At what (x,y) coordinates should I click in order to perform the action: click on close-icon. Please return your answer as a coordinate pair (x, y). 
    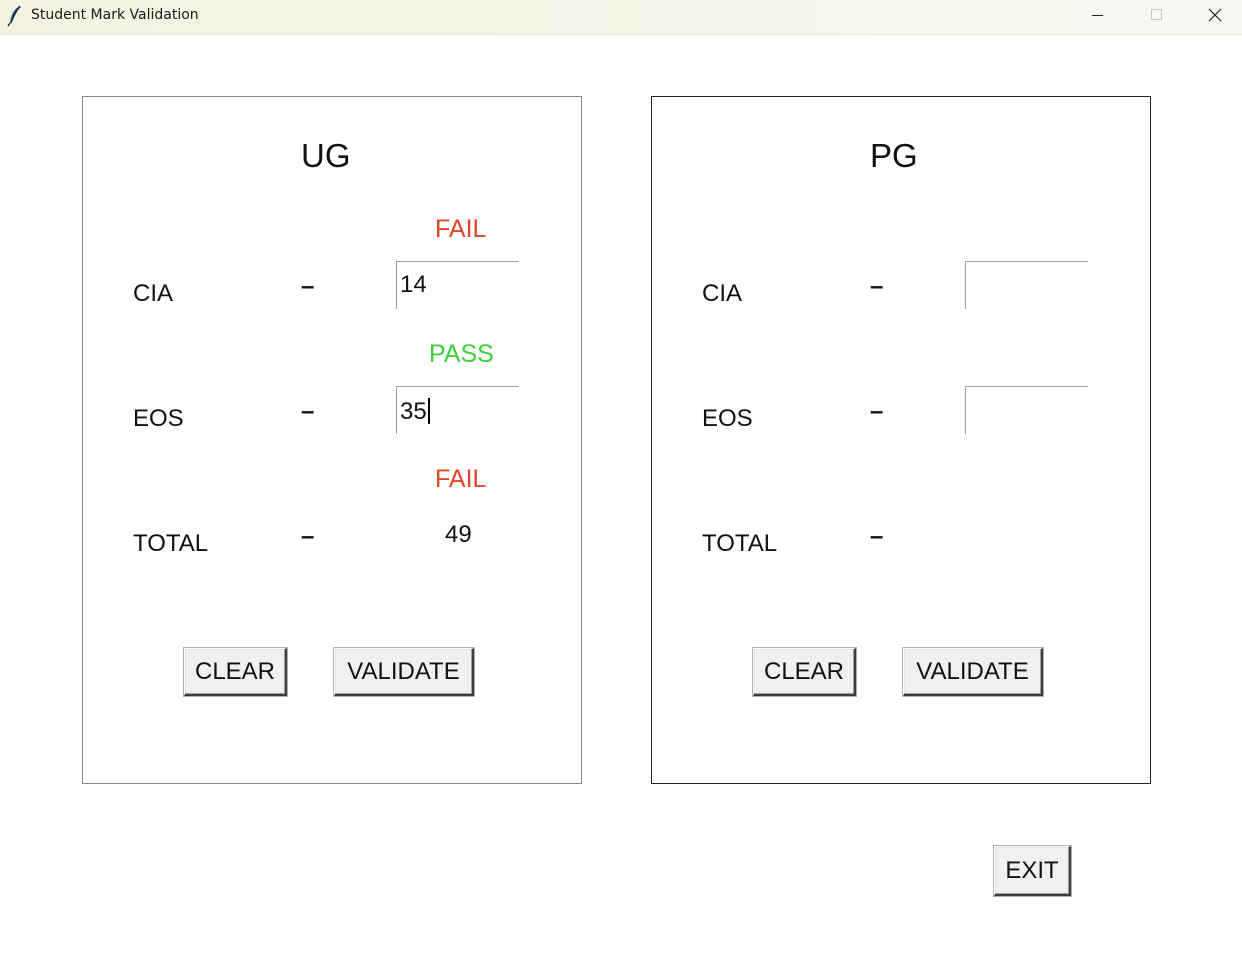
    Looking at the image, I should click on (1215, 15).